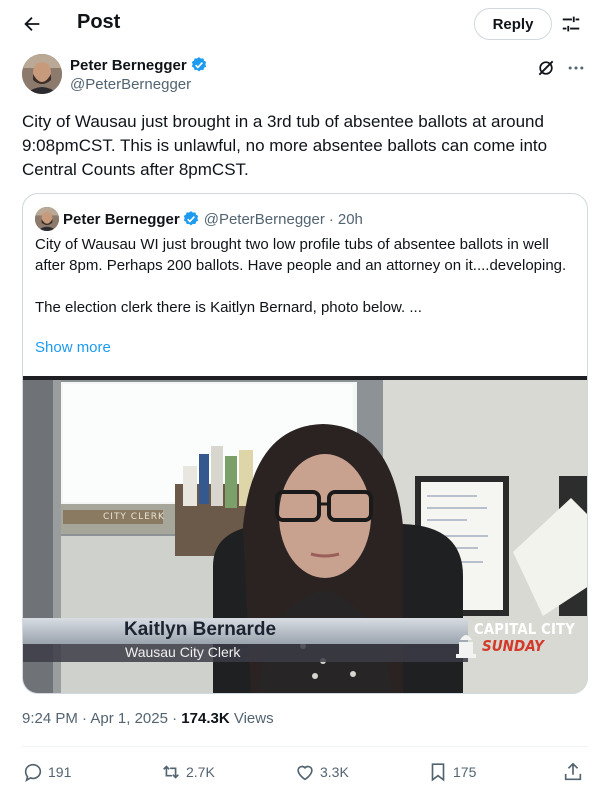 The image size is (597, 797). What do you see at coordinates (199, 219) in the screenshot?
I see `quoted-post-header: Peter Bernegger @PeterBernegger · 20h` at bounding box center [199, 219].